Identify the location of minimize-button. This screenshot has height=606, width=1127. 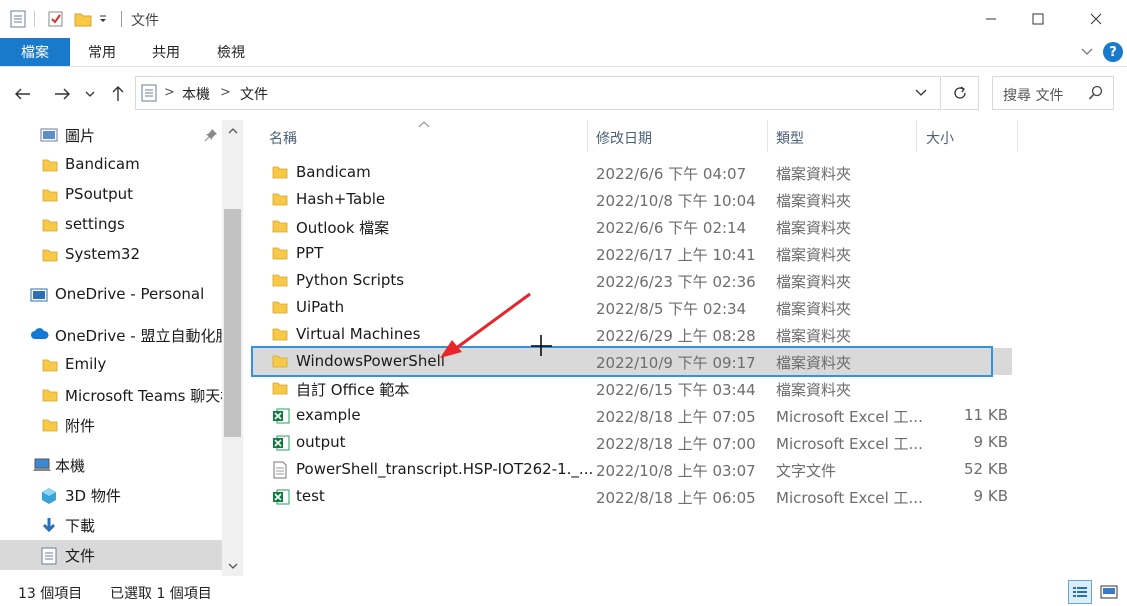
(991, 19).